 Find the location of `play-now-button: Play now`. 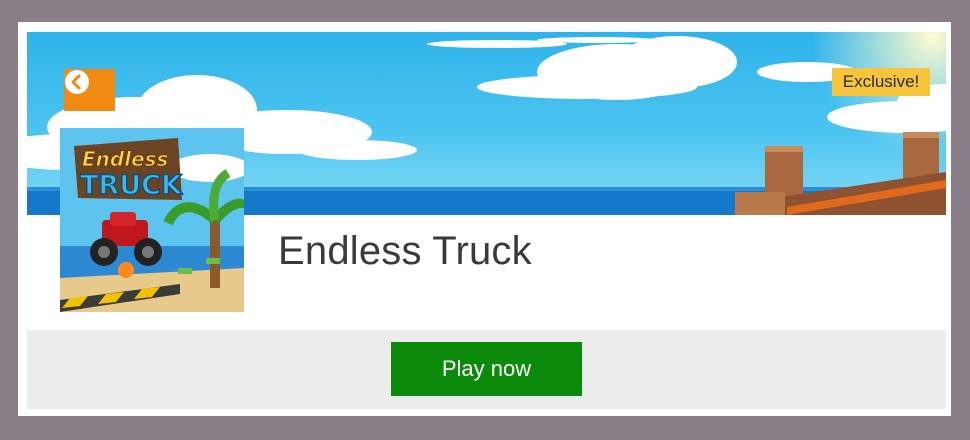

play-now-button: Play now is located at coordinates (486, 369).